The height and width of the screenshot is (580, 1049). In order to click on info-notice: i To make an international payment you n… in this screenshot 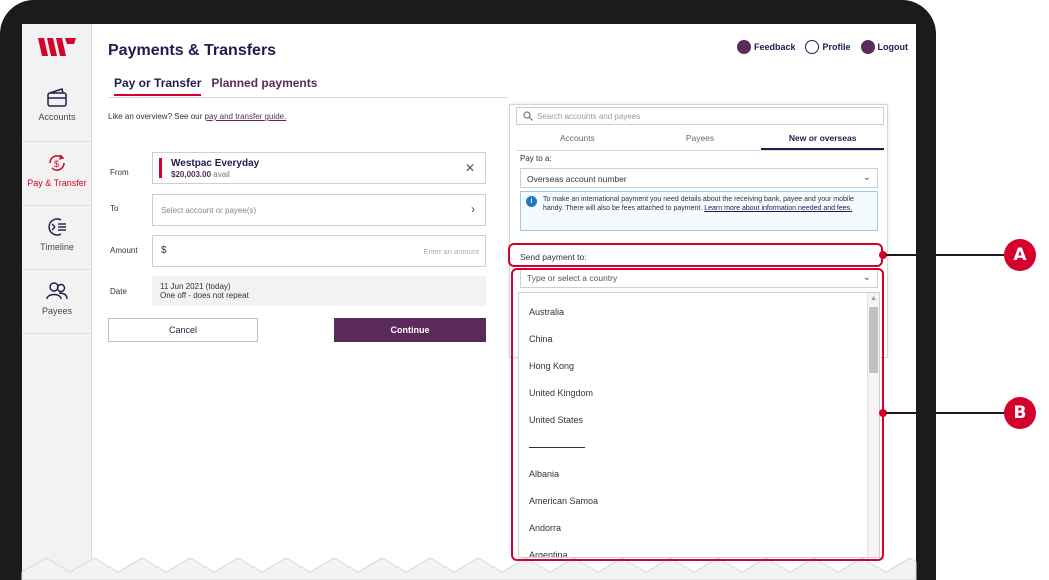, I will do `click(699, 211)`.